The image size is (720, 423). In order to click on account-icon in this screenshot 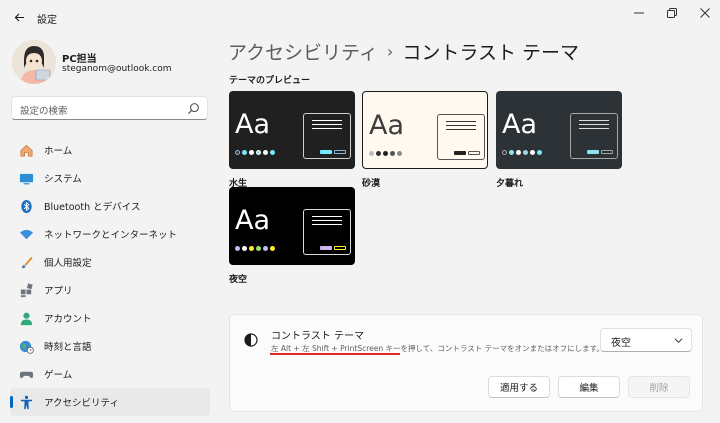, I will do `click(26, 318)`.